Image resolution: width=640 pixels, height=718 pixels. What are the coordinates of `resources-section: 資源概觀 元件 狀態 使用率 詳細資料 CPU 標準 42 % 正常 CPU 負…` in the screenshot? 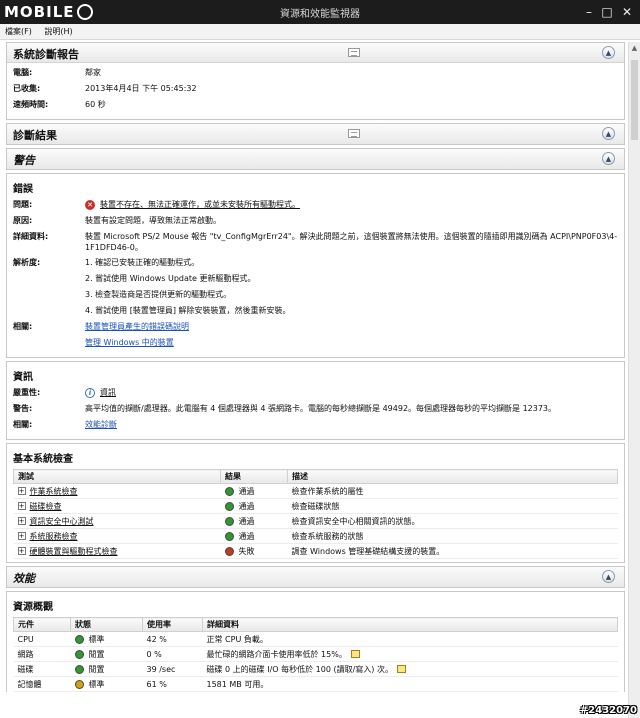 It's located at (315, 641).